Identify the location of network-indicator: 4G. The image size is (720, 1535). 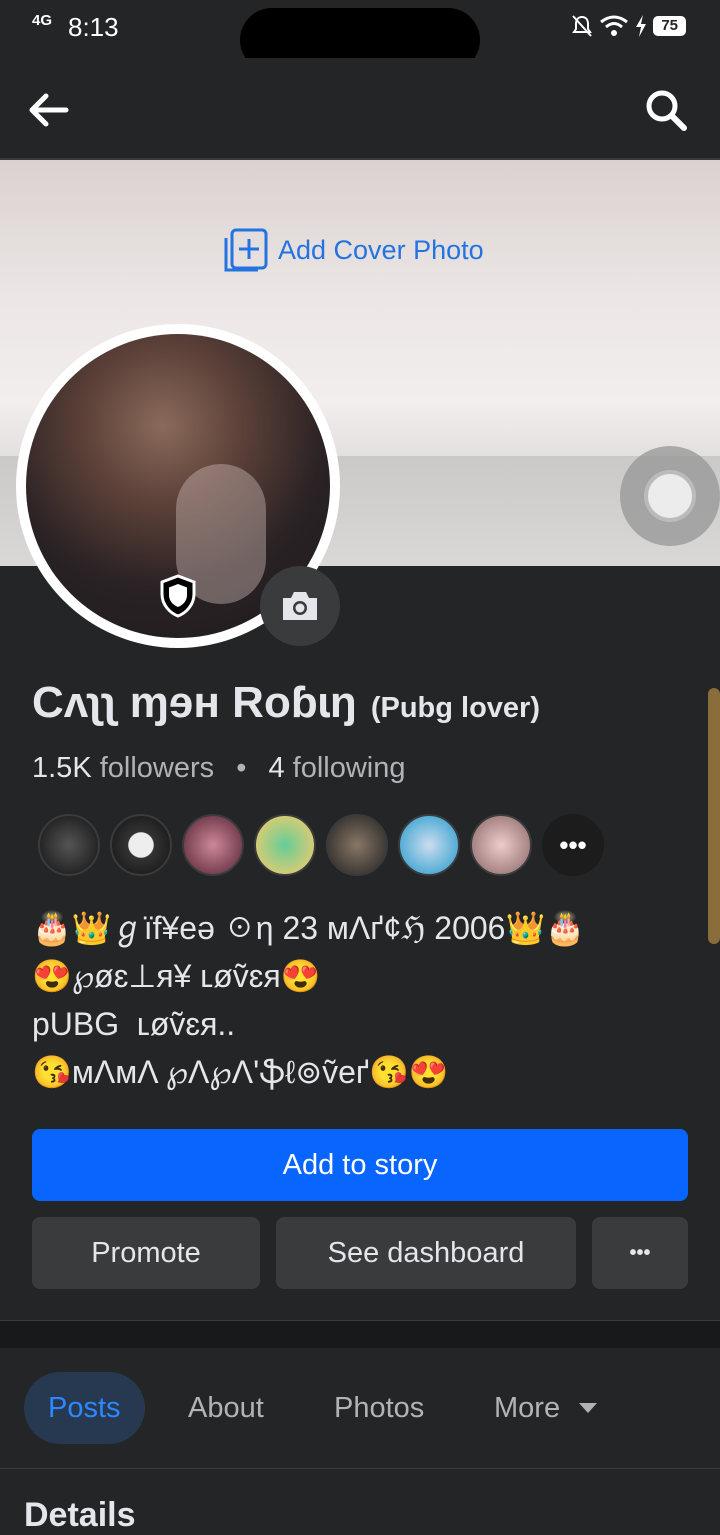
(42, 20).